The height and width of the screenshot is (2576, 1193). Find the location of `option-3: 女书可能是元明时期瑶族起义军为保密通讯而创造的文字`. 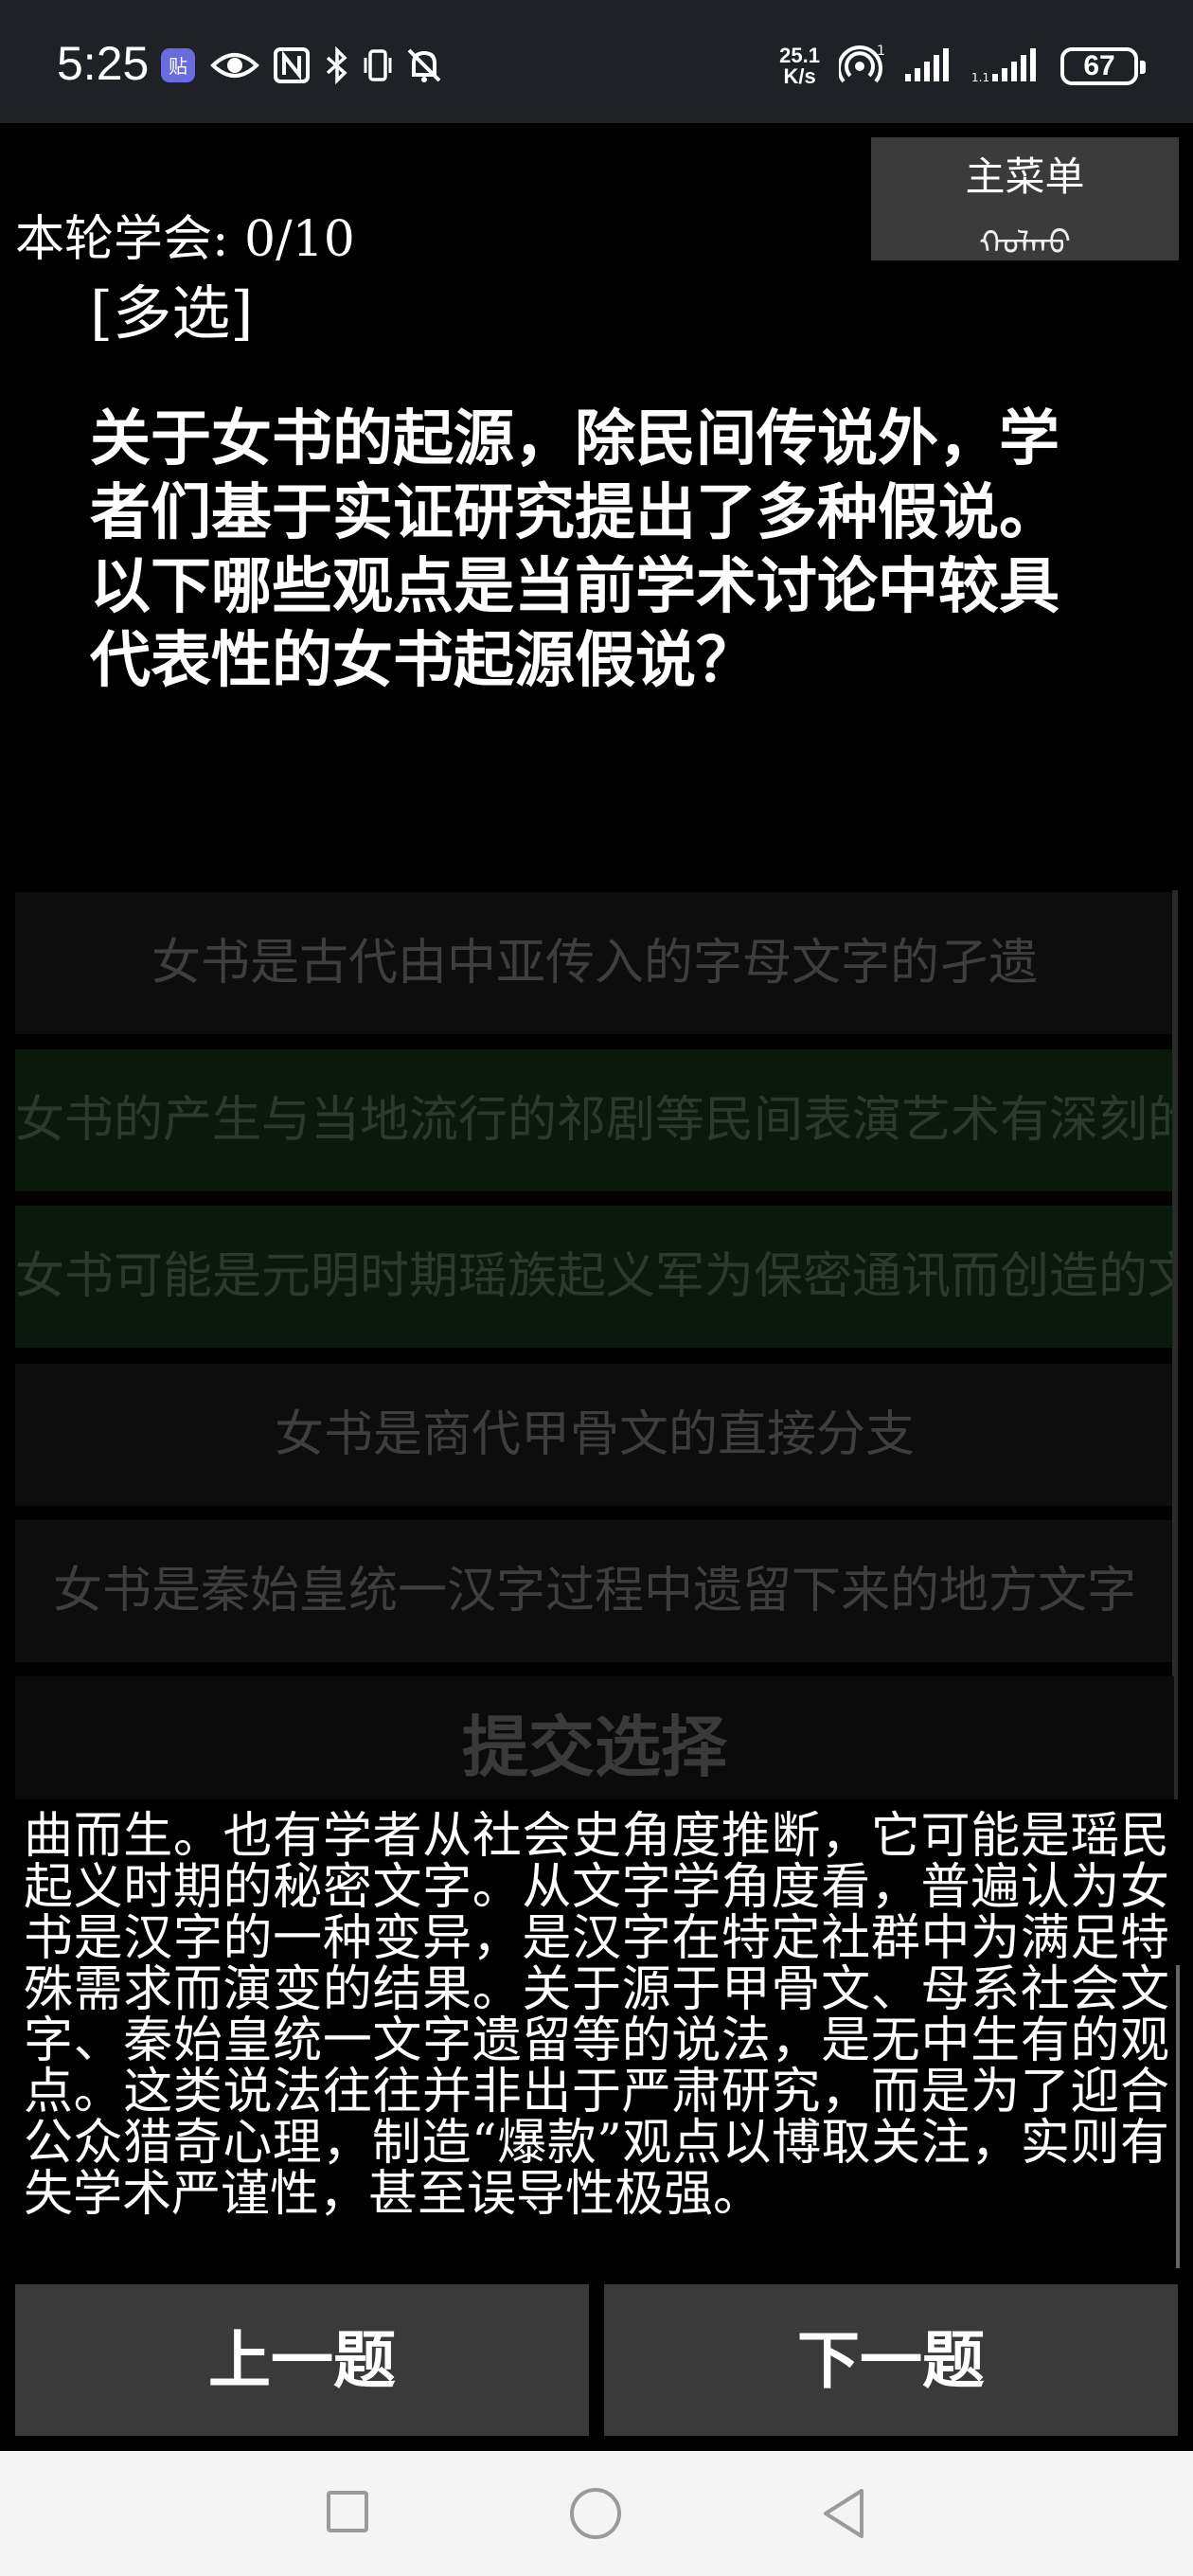

option-3: 女书可能是元明时期瑶族起义军为保密通讯而创造的文字 is located at coordinates (594, 1277).